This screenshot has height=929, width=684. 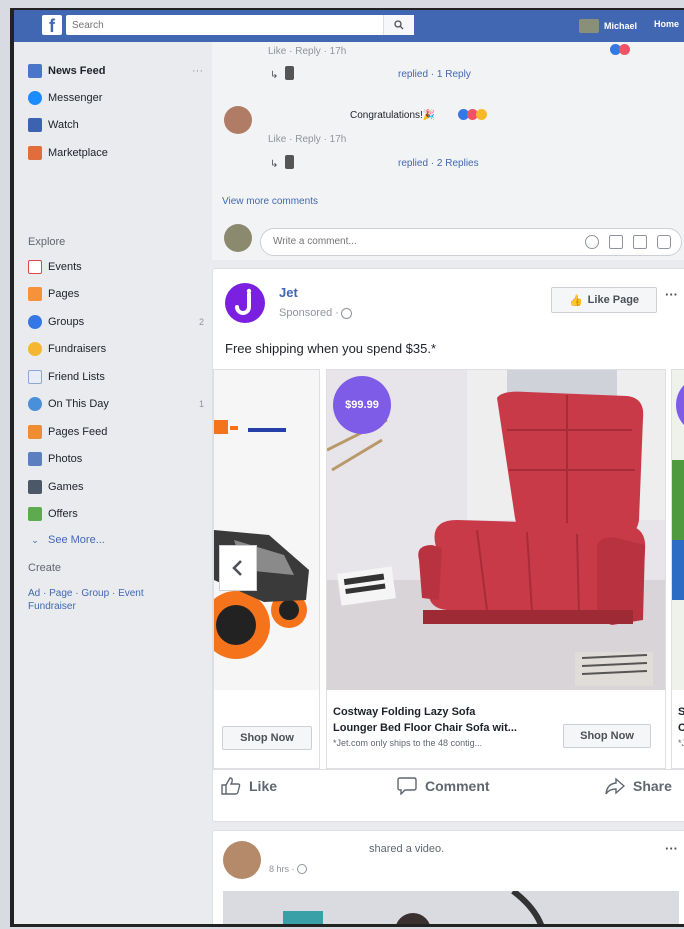 What do you see at coordinates (78, 404) in the screenshot?
I see `sidebar-item-label: On This Day` at bounding box center [78, 404].